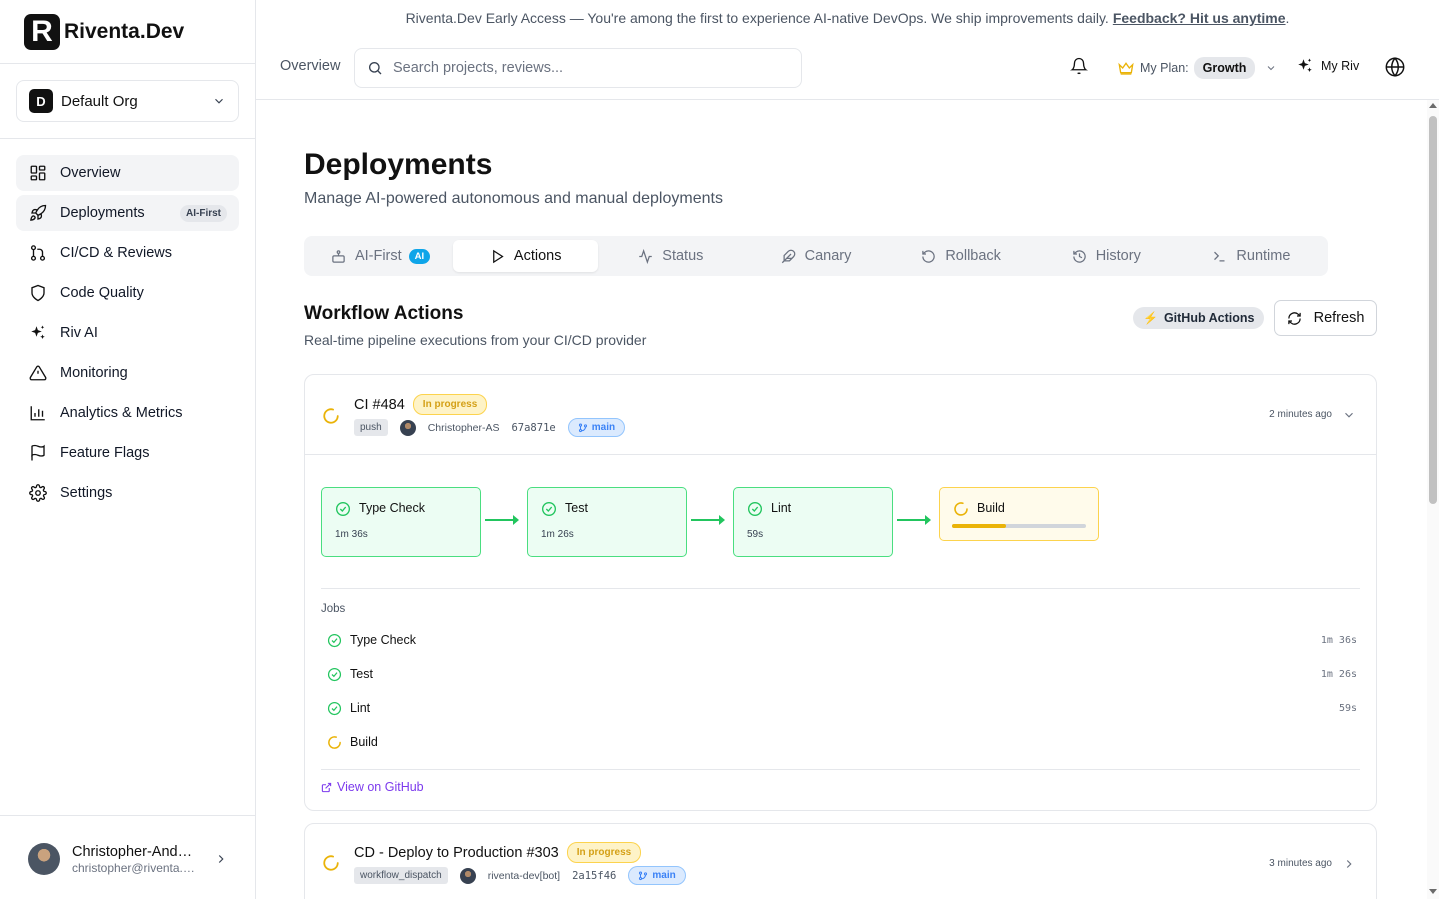 Image resolution: width=1439 pixels, height=899 pixels. I want to click on activity-icon, so click(645, 256).